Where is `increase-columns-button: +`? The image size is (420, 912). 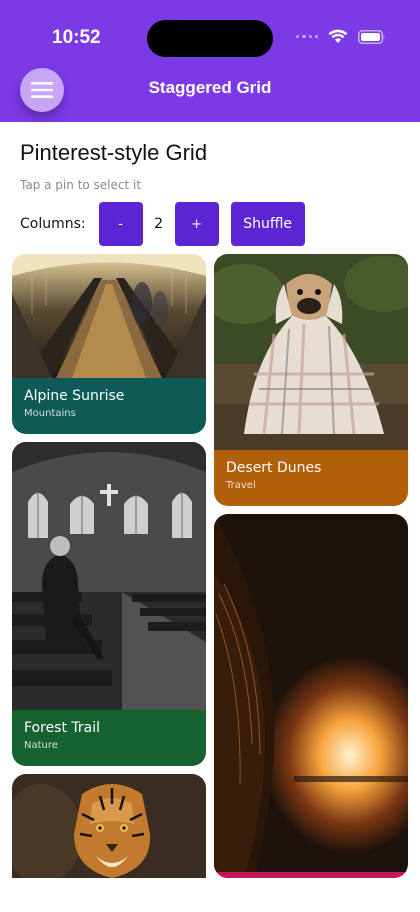 increase-columns-button: + is located at coordinates (196, 224).